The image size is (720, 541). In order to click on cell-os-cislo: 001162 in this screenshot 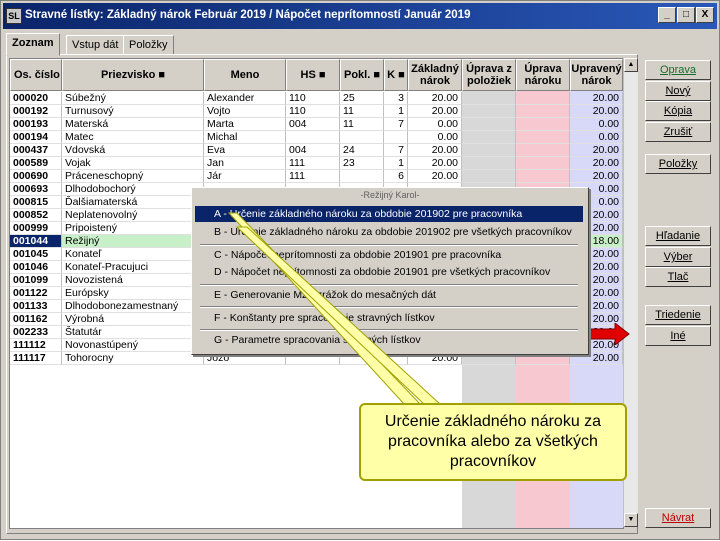, I will do `click(36, 319)`.